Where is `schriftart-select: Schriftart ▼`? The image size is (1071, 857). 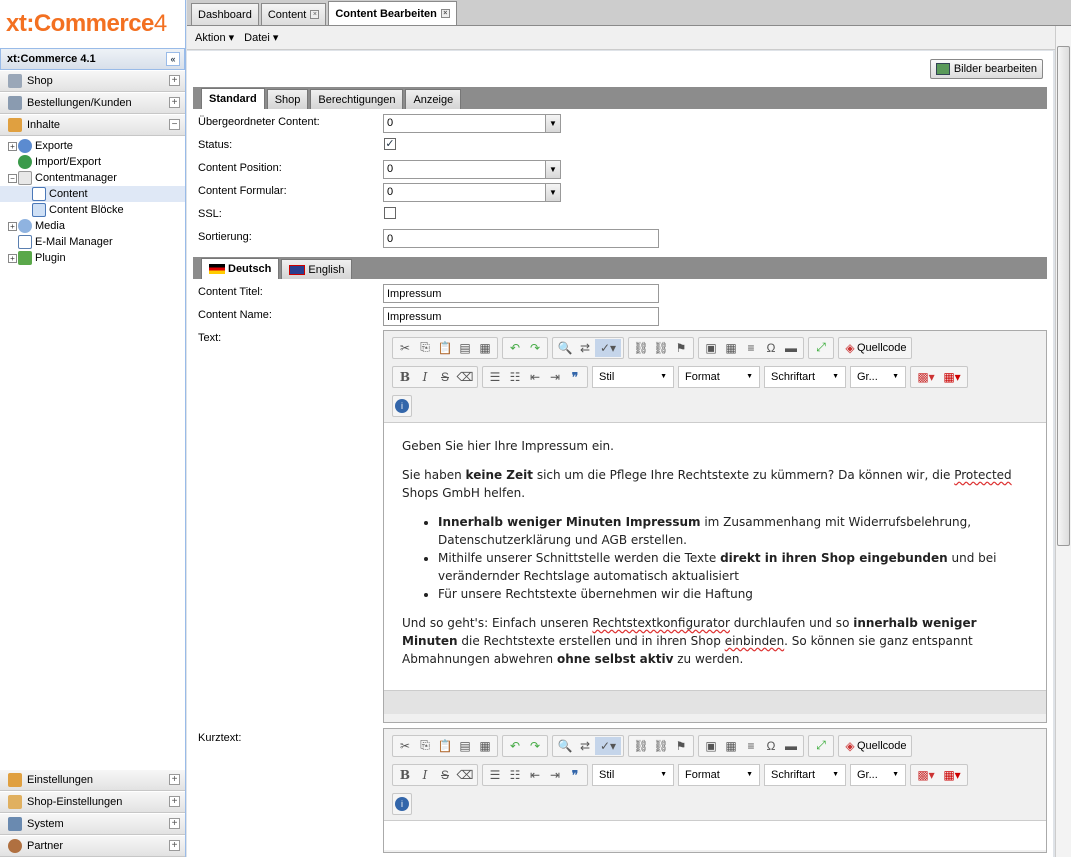
schriftart-select: Schriftart ▼ is located at coordinates (805, 774).